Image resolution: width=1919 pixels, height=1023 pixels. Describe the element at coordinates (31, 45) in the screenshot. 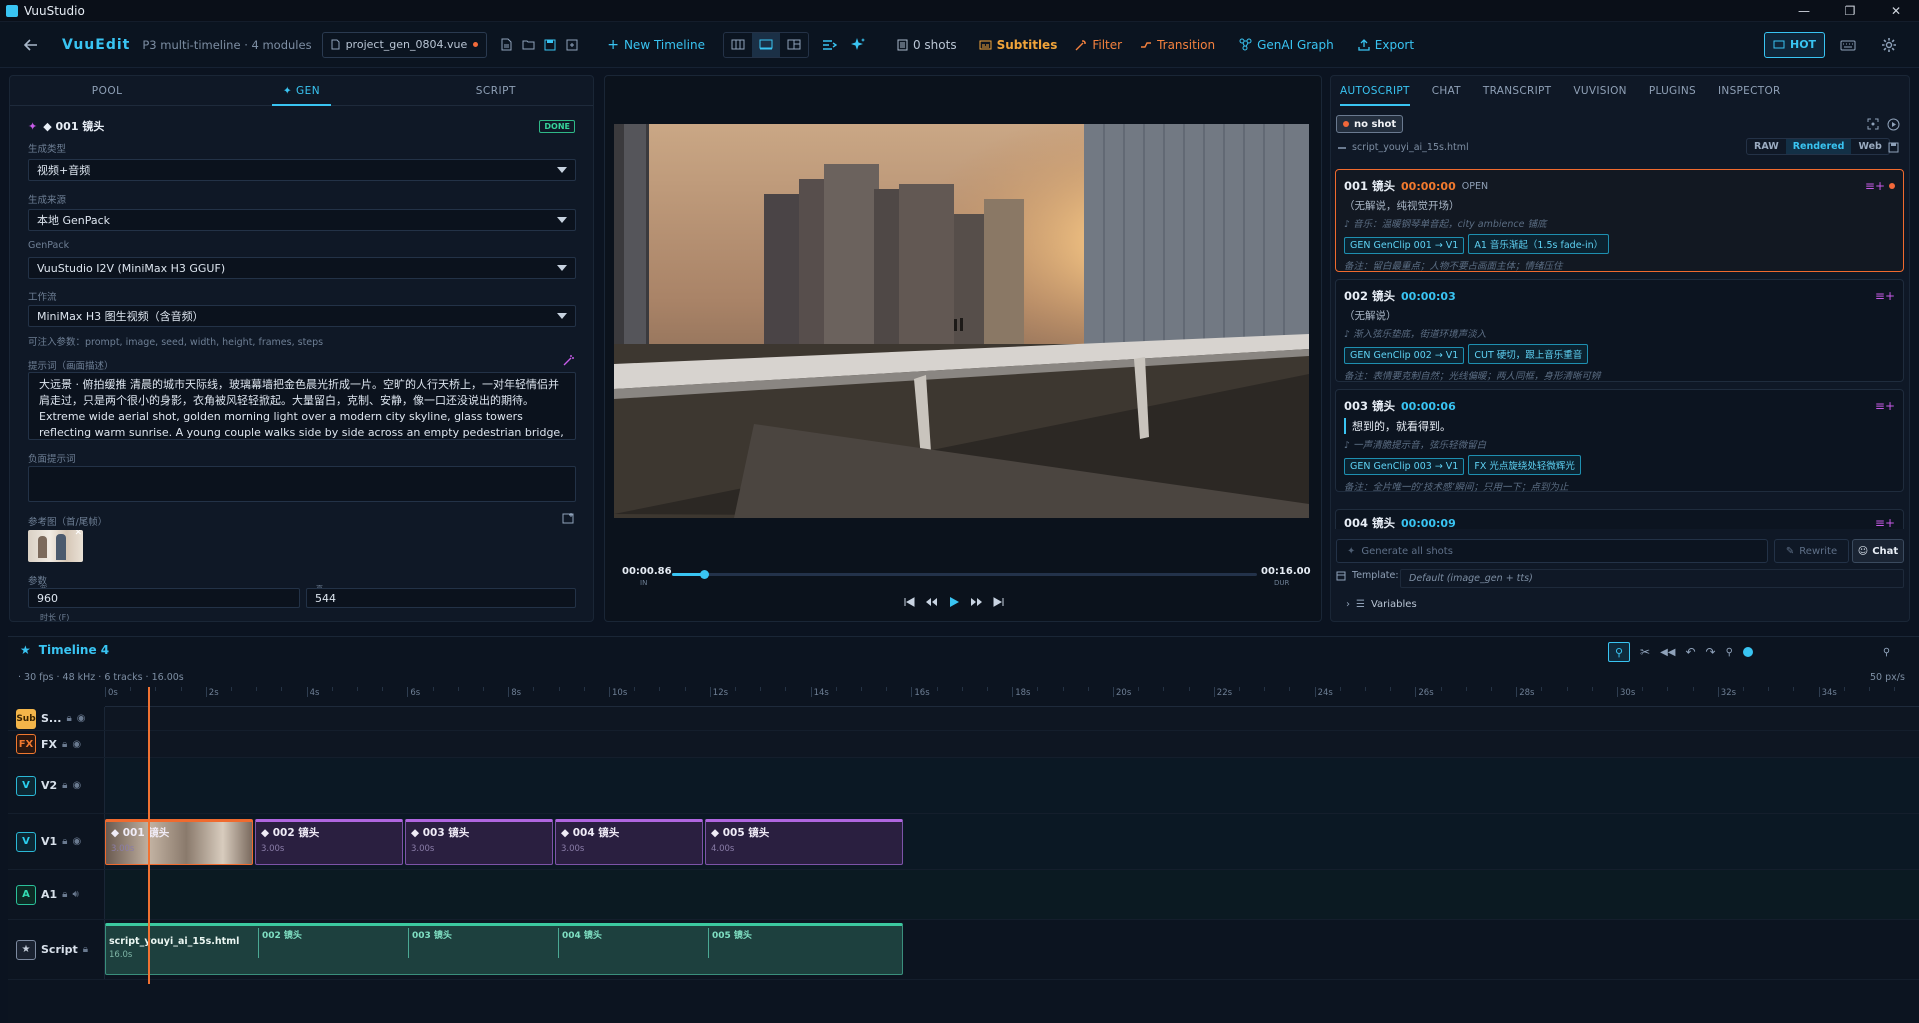

I see `back-arrow-icon` at that location.